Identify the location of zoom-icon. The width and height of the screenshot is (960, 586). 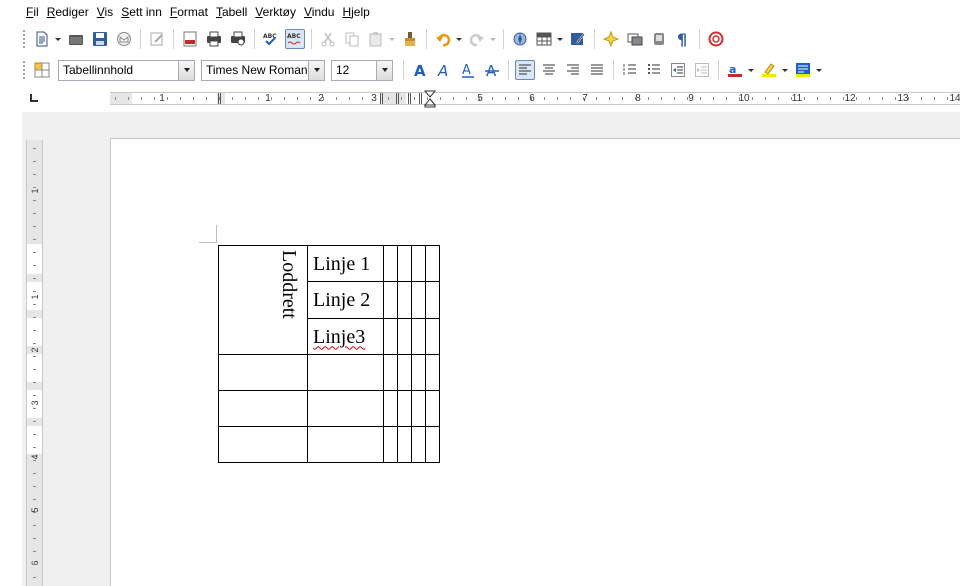
(659, 39).